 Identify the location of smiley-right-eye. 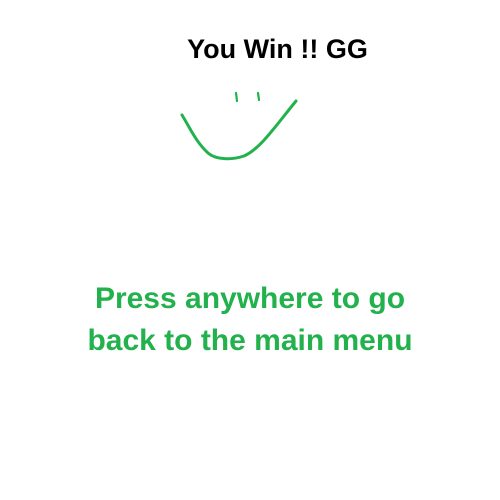
(258, 96).